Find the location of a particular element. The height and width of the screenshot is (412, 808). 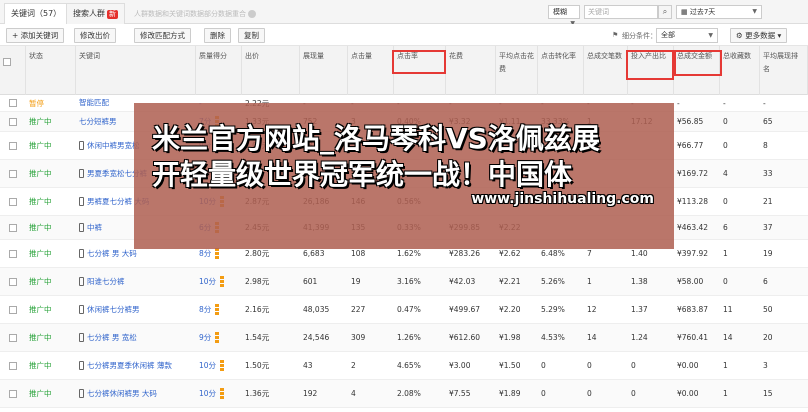

keyword-text: 七分短裤男 is located at coordinates (98, 122).